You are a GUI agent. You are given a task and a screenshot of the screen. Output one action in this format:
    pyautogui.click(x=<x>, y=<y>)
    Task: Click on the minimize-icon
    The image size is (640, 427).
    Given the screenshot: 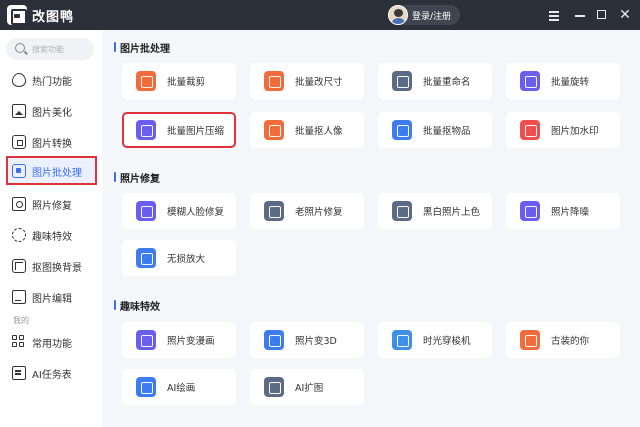 What is the action you would take?
    pyautogui.click(x=580, y=15)
    